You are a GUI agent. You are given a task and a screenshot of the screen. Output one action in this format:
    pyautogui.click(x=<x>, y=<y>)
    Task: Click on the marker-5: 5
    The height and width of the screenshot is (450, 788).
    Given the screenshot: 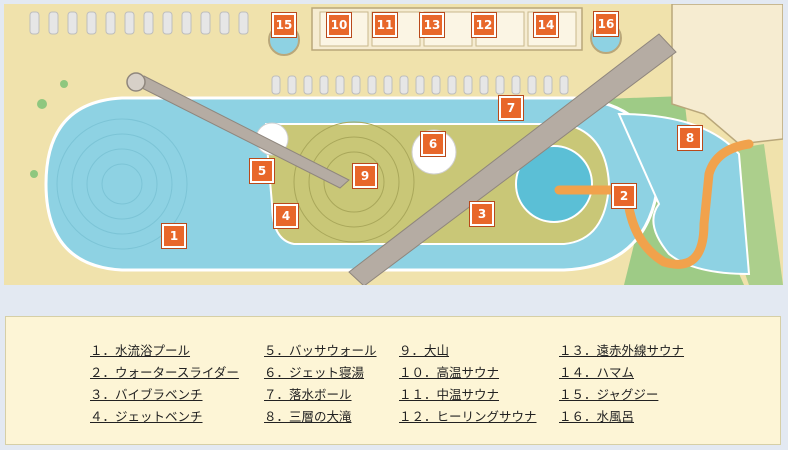 What is the action you would take?
    pyautogui.click(x=262, y=171)
    